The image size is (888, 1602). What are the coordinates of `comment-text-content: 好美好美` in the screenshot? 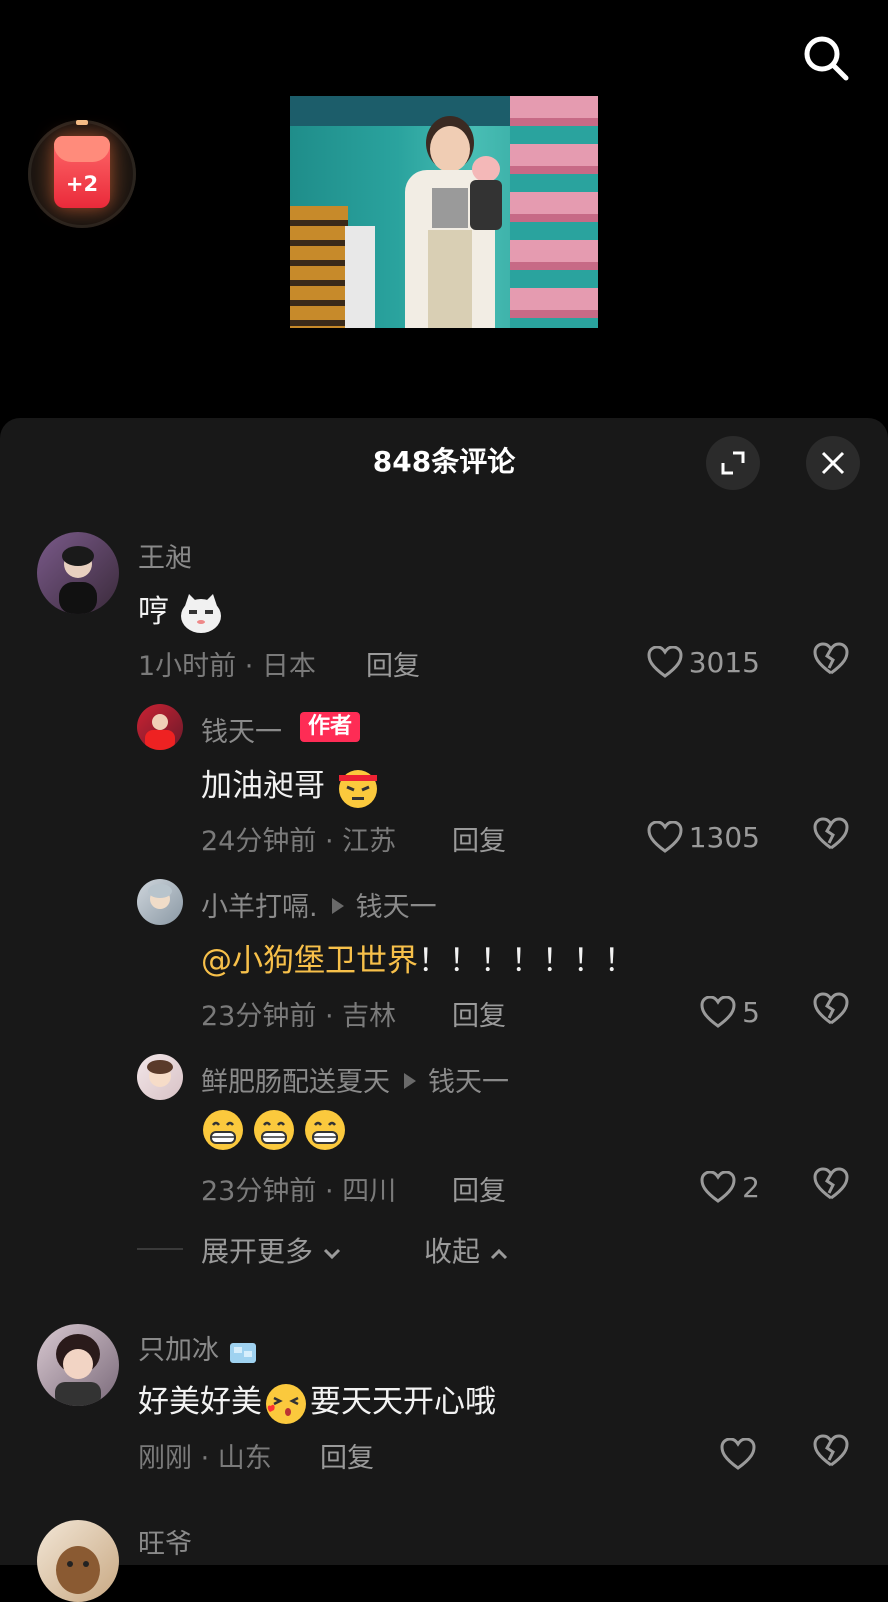 It's located at (200, 1402).